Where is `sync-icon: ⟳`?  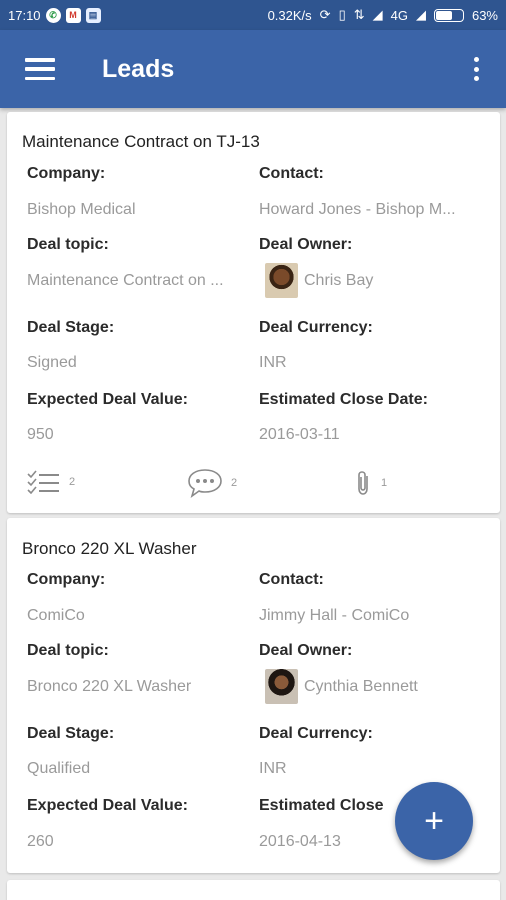 sync-icon: ⟳ is located at coordinates (325, 14).